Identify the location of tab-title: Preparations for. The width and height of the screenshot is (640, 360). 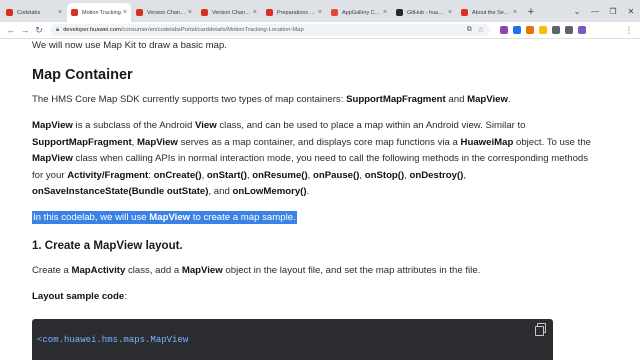
(296, 12).